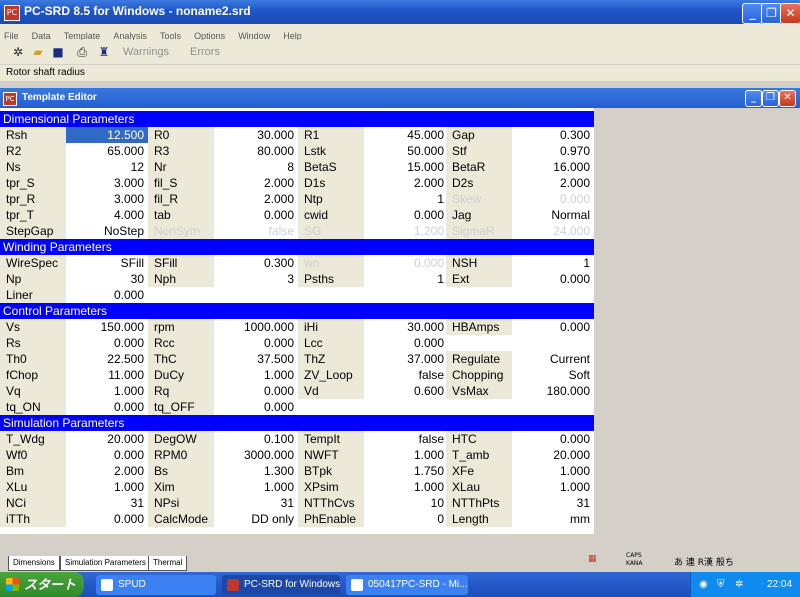 The height and width of the screenshot is (597, 800). What do you see at coordinates (553, 231) in the screenshot?
I see `parameter-value: 24.000` at bounding box center [553, 231].